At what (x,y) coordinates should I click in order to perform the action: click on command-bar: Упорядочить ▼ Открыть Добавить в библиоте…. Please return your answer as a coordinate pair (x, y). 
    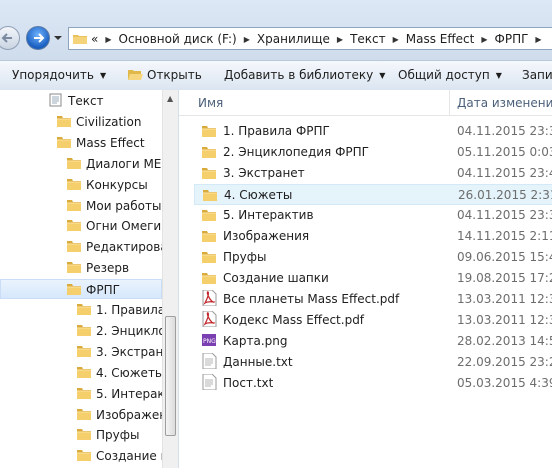
    Looking at the image, I should click on (276, 75).